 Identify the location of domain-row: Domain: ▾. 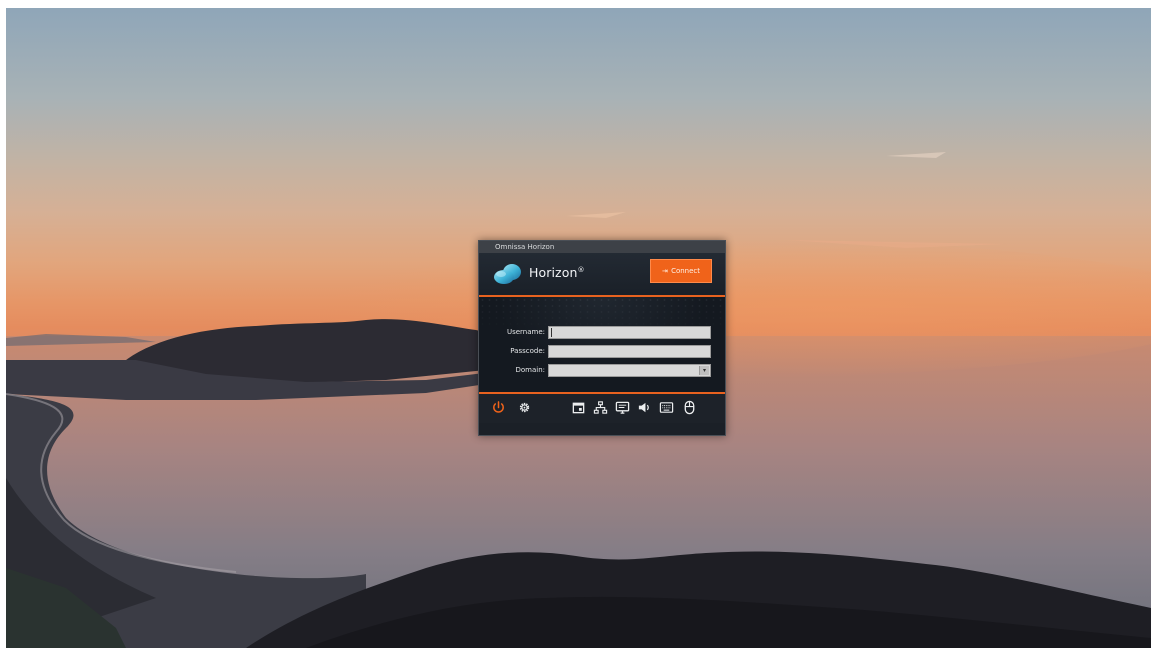
(602, 370).